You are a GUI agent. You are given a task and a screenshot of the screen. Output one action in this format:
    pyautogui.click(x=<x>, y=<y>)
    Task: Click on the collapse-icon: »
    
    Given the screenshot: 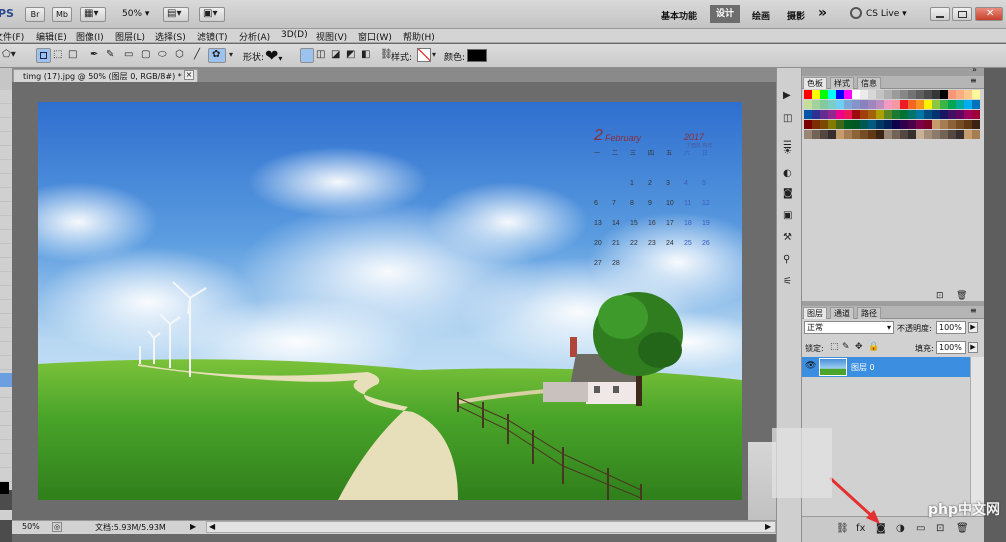 What is the action you would take?
    pyautogui.click(x=974, y=69)
    